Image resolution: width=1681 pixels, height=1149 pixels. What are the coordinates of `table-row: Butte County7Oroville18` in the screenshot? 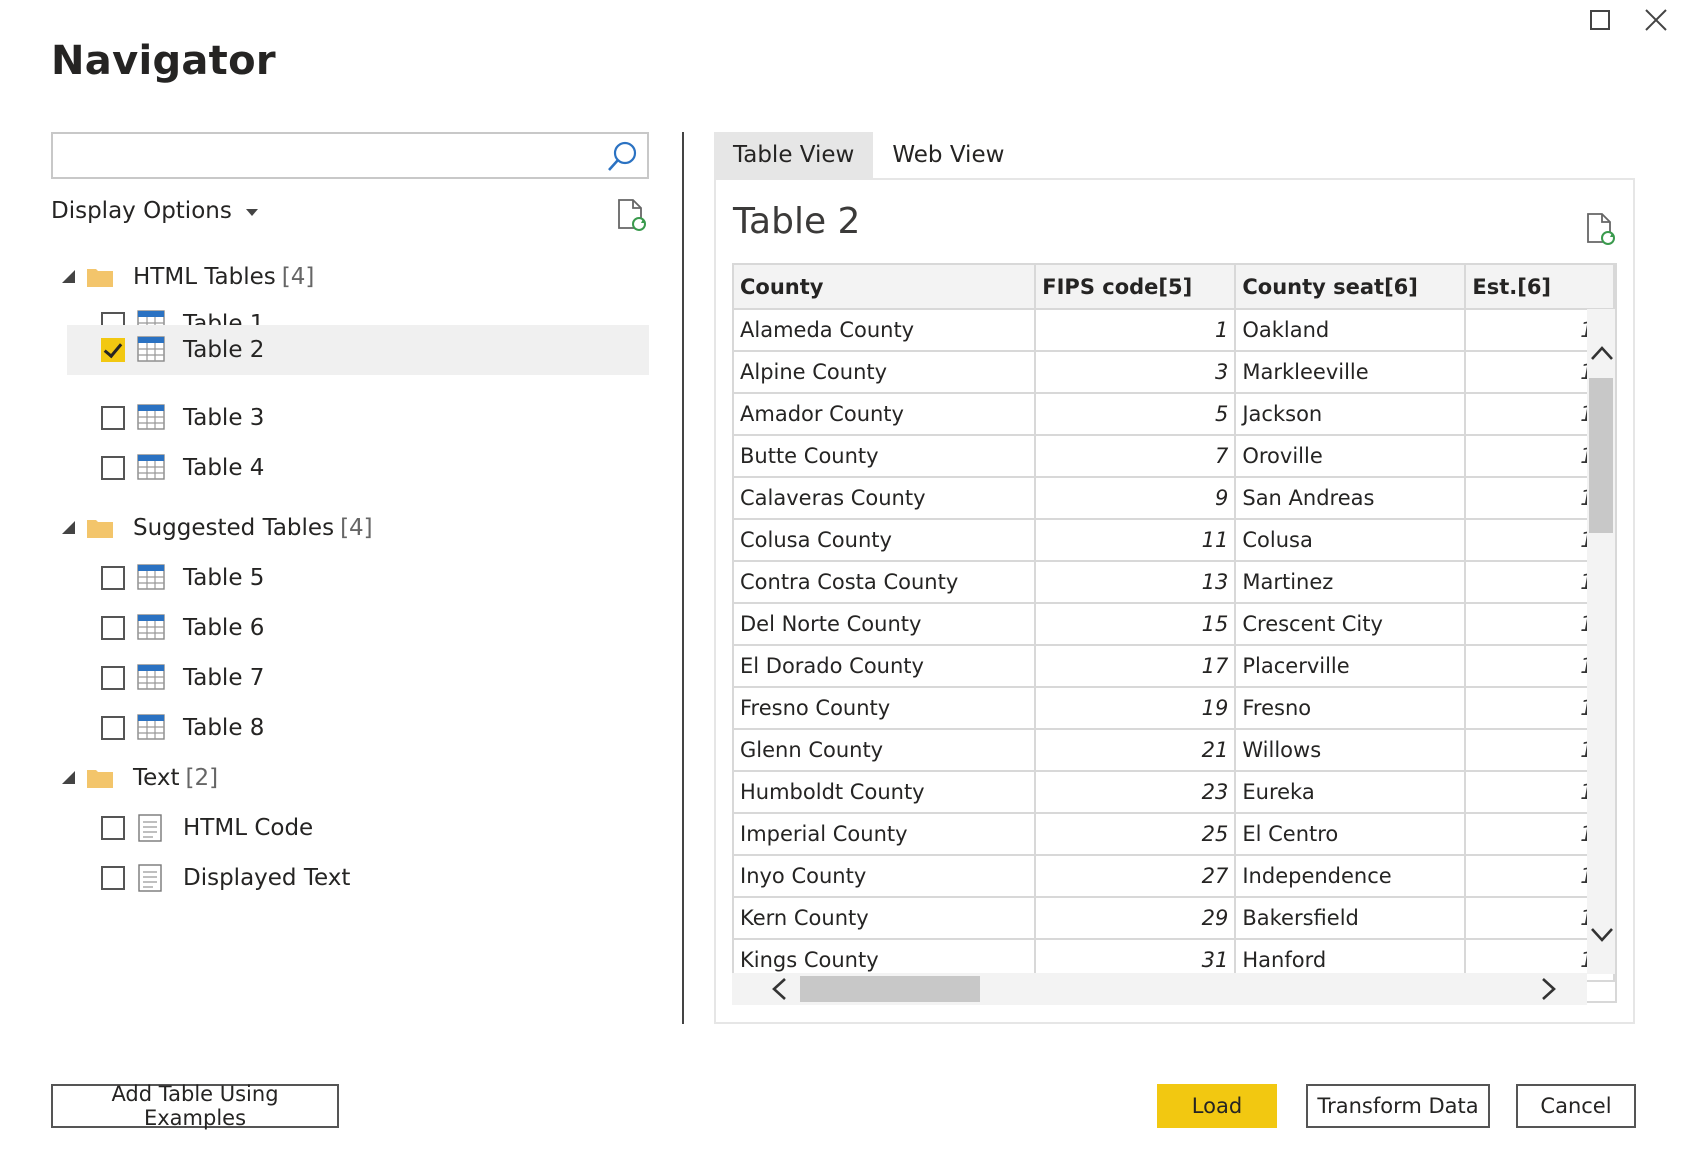 It's located at (1174, 456).